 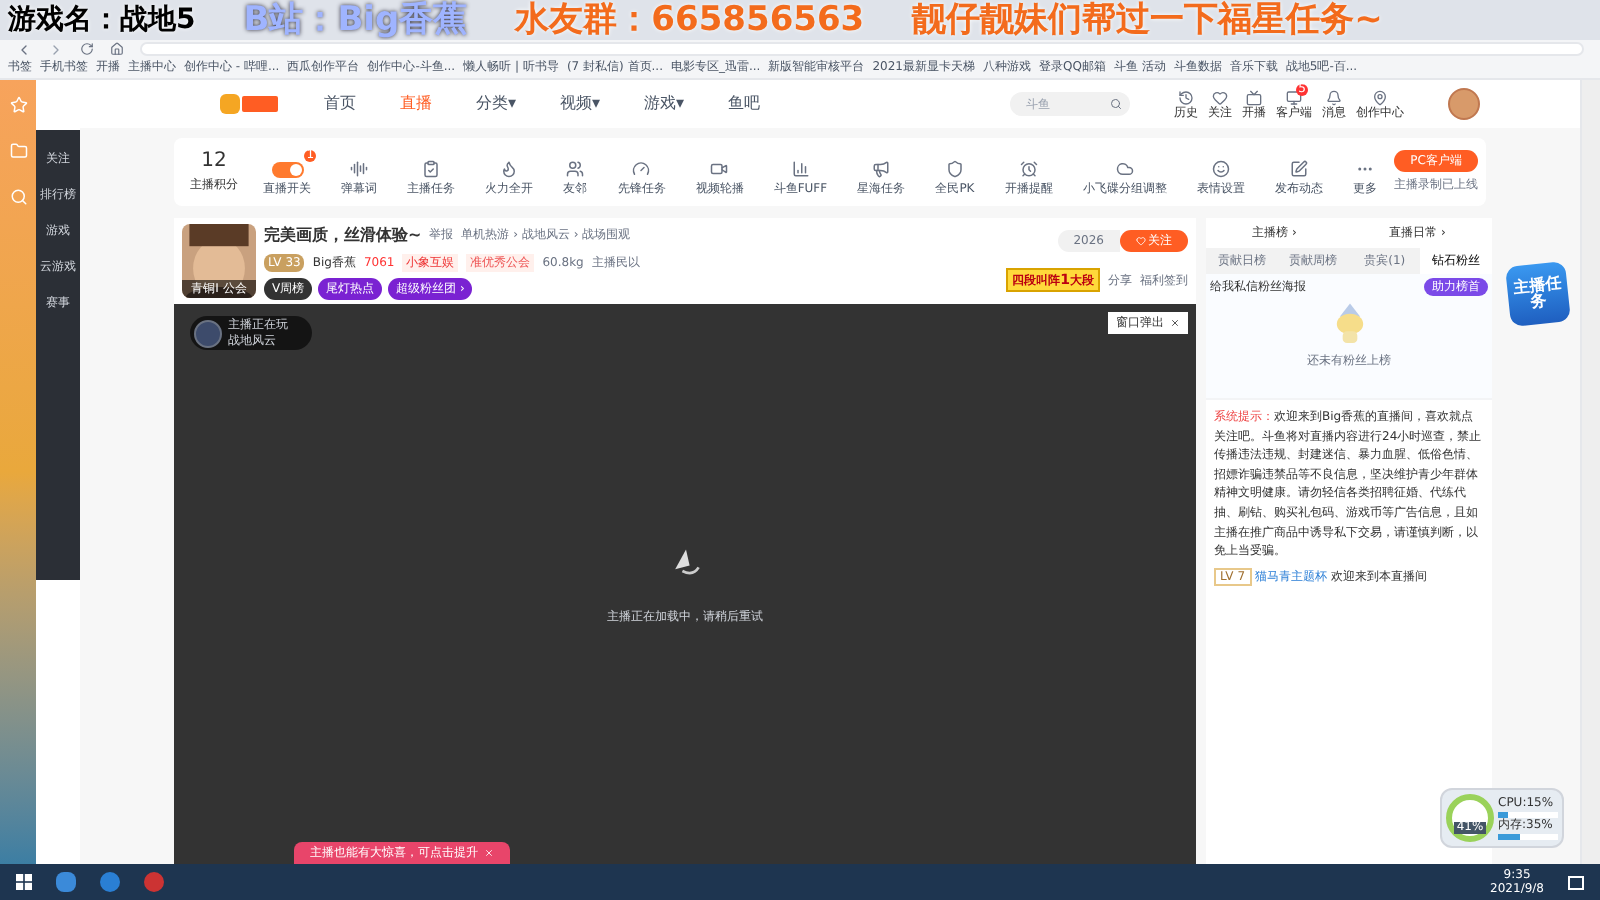 I want to click on nav-link: 游戏▾, so click(x=664, y=104).